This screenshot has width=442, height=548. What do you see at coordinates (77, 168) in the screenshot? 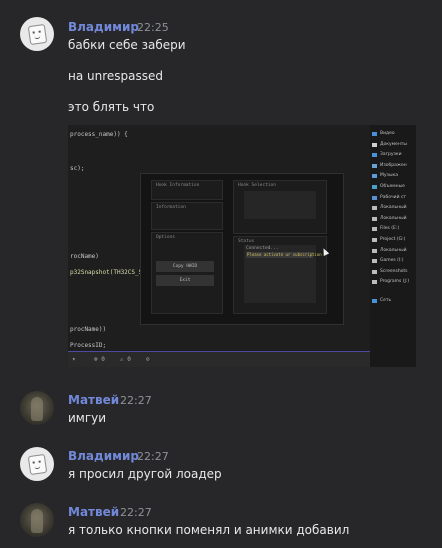
I see `code-line: sc);` at bounding box center [77, 168].